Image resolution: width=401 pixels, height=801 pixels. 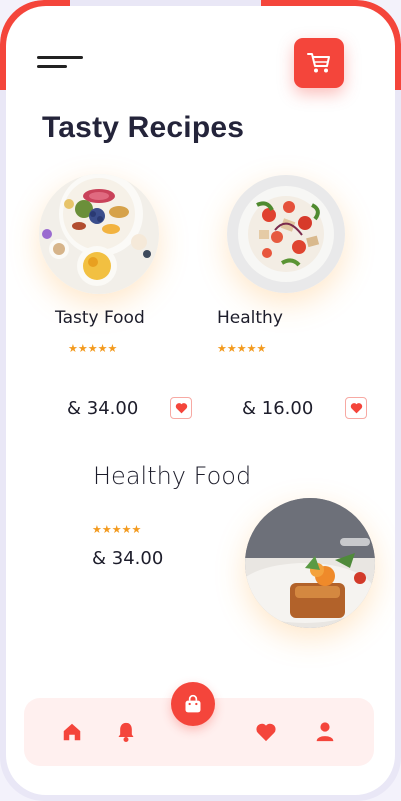 What do you see at coordinates (52, 66) in the screenshot?
I see `hamburger-menu-icon-line` at bounding box center [52, 66].